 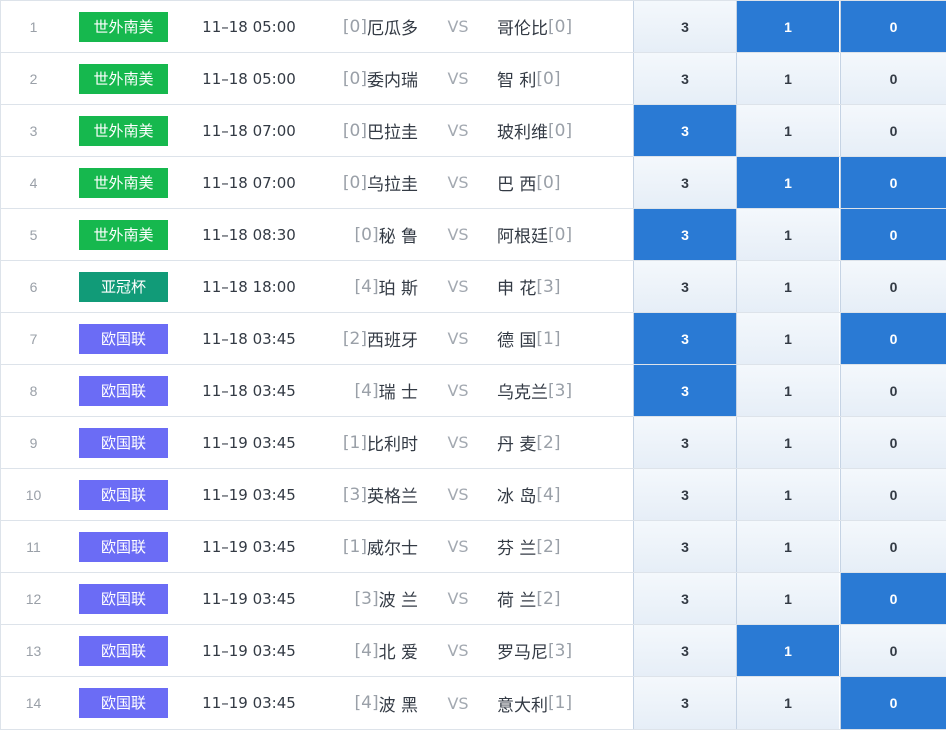 I want to click on match-number: 9, so click(x=33, y=442).